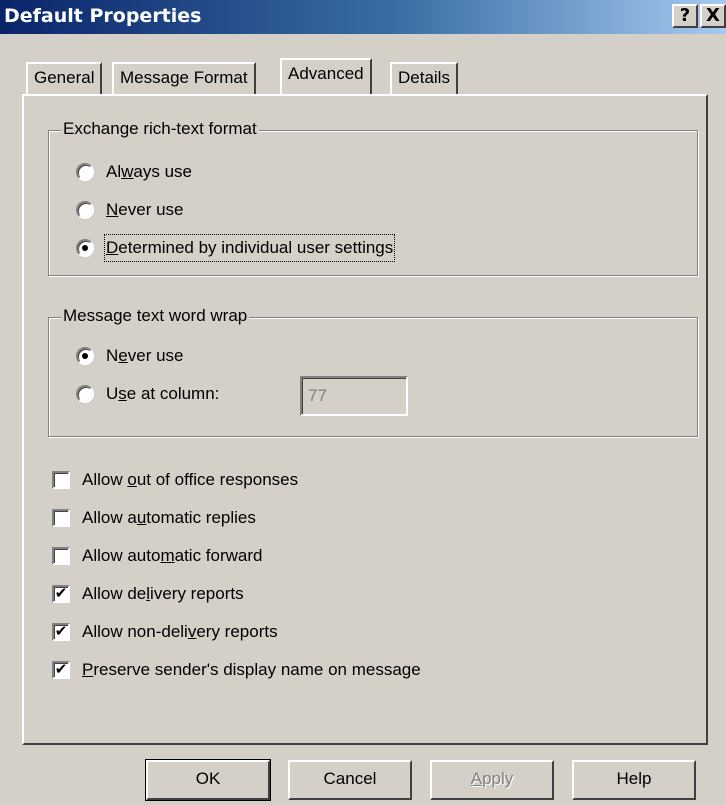  Describe the element at coordinates (169, 517) in the screenshot. I see `checkbox-automatic-replies-label: Allow automatic replies` at that location.